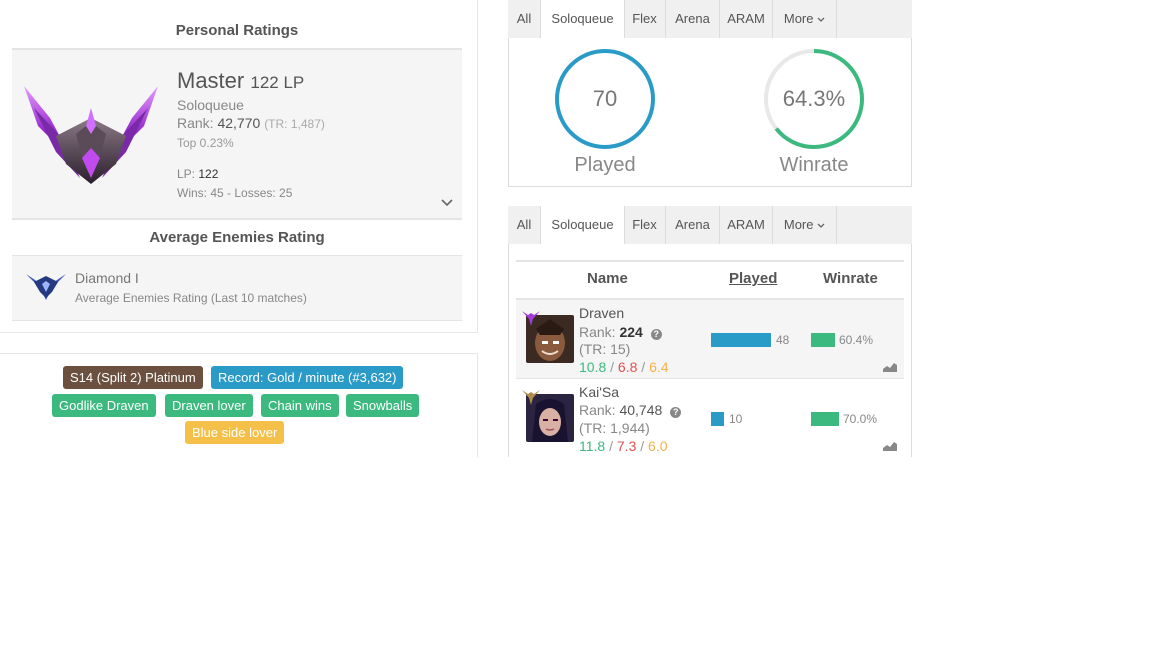  Describe the element at coordinates (605, 165) in the screenshot. I see `played-label: Played` at that location.